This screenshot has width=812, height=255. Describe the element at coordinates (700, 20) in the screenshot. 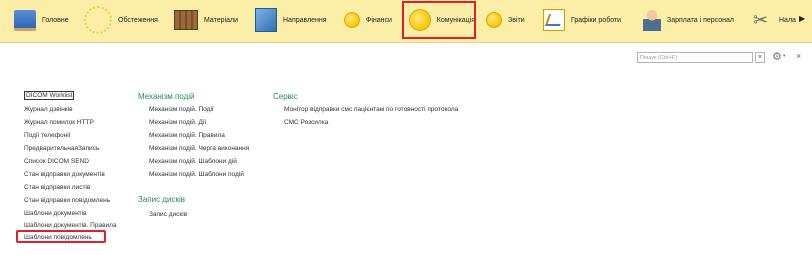

I see `section-label: Зарплата і персонал` at that location.